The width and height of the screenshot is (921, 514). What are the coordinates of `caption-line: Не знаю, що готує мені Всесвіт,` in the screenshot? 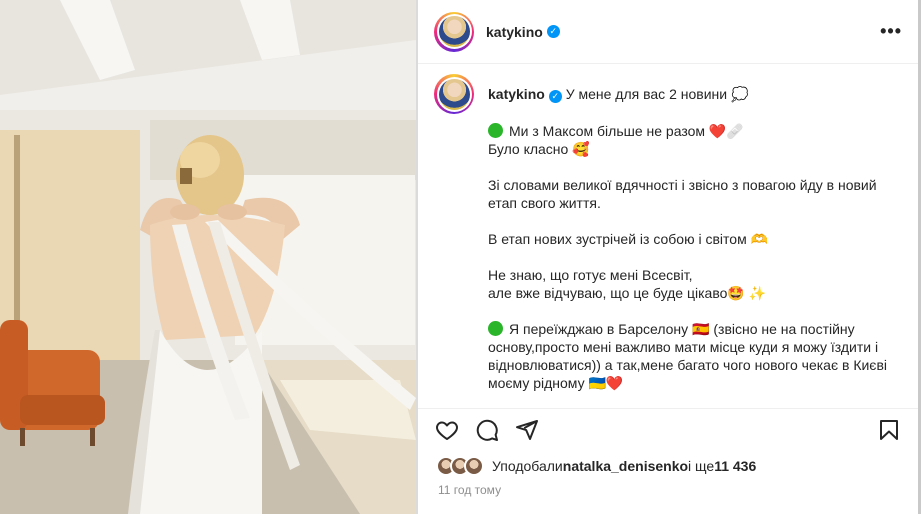 It's located at (590, 275).